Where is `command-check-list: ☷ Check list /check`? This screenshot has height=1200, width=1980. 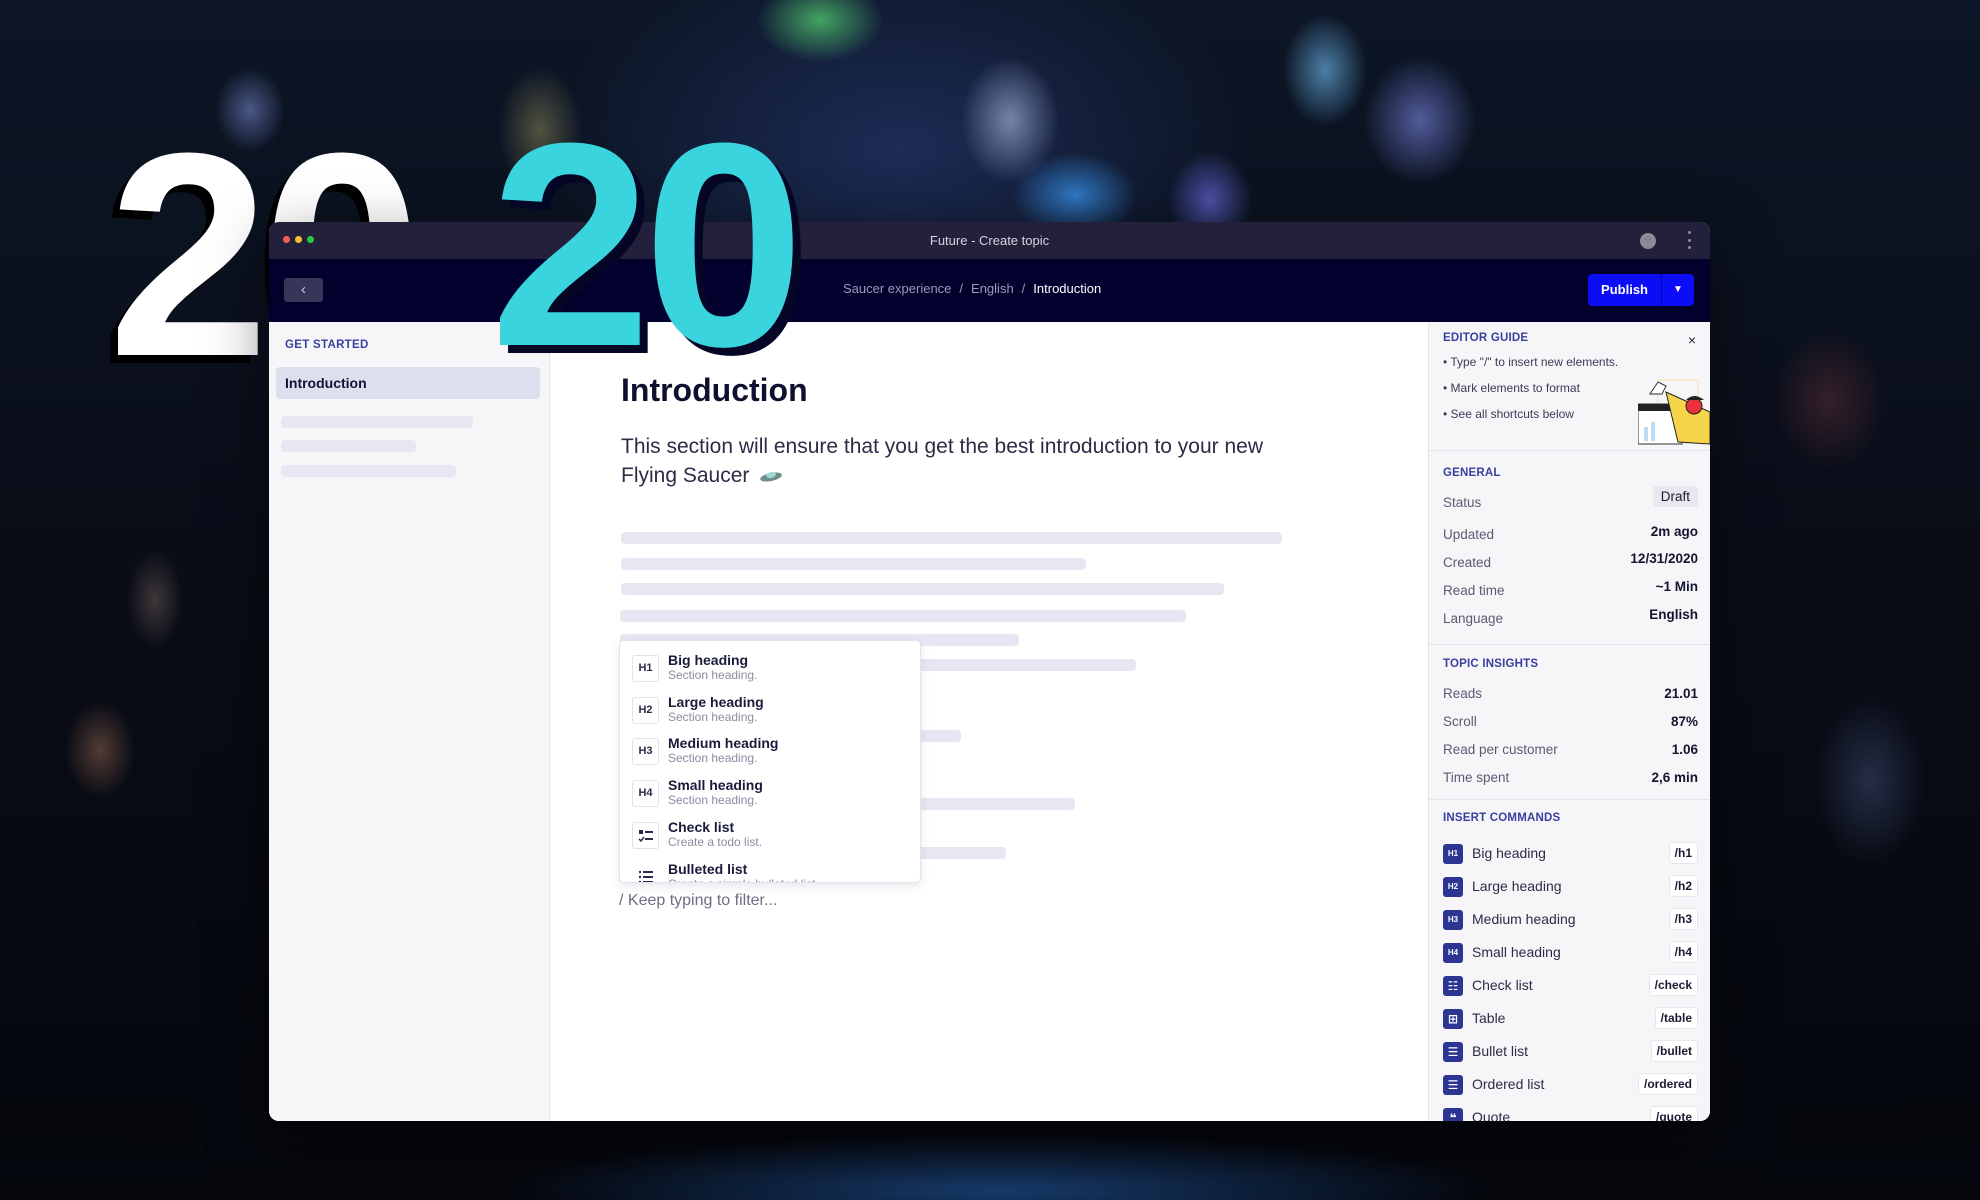 command-check-list: ☷ Check list /check is located at coordinates (1570, 986).